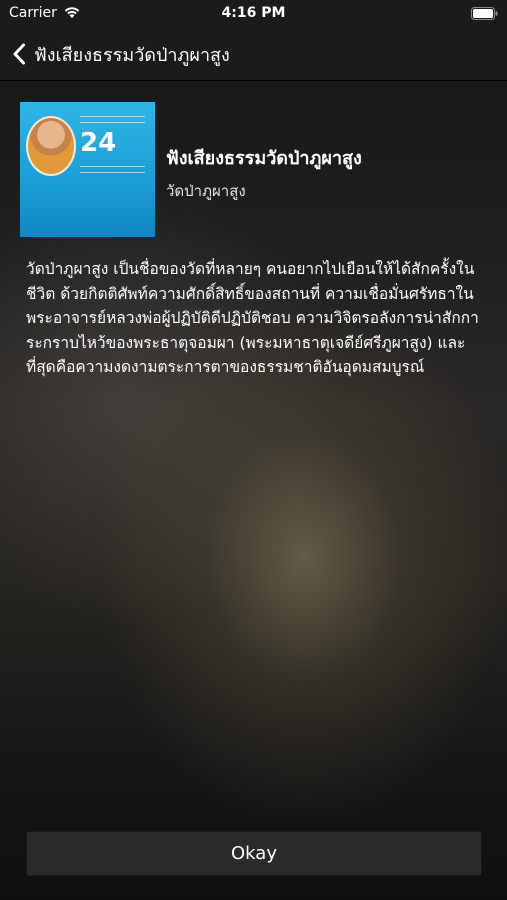  I want to click on status-bar: Carrier 4:16 PM, so click(253, 14).